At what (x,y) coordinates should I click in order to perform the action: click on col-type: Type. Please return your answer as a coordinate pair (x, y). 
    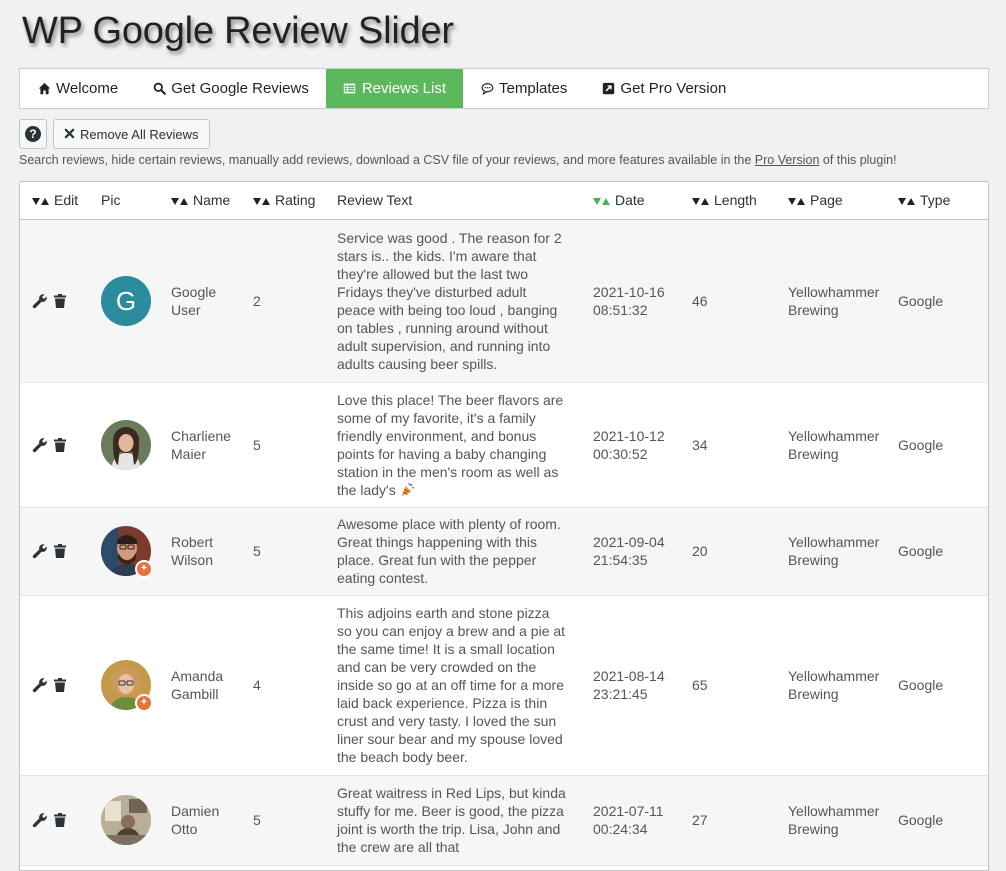
    Looking at the image, I should click on (937, 201).